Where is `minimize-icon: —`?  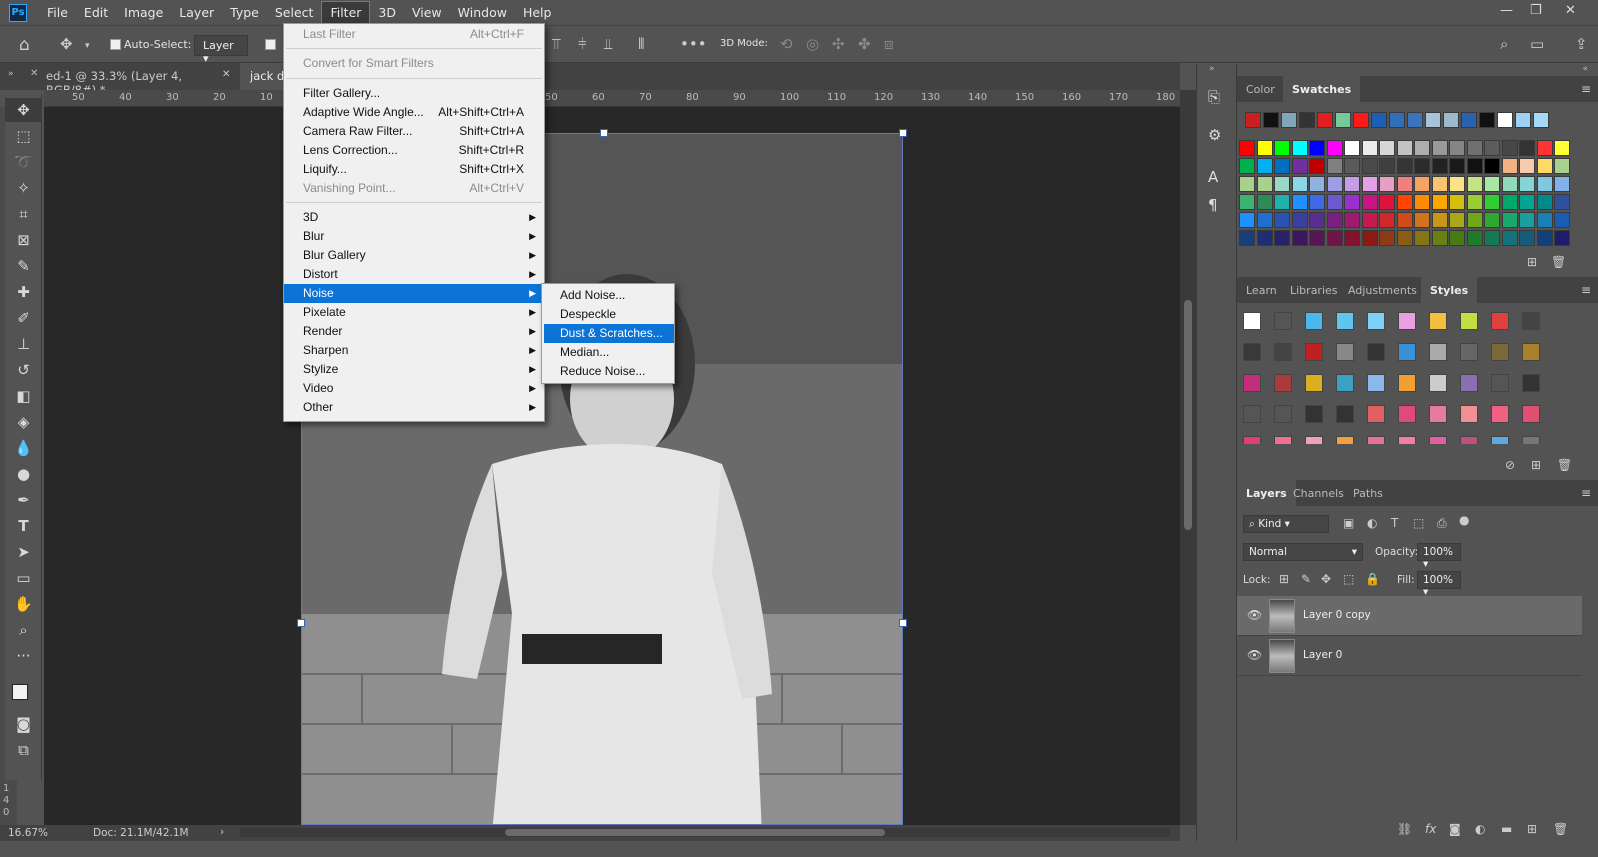 minimize-icon: — is located at coordinates (1506, 10).